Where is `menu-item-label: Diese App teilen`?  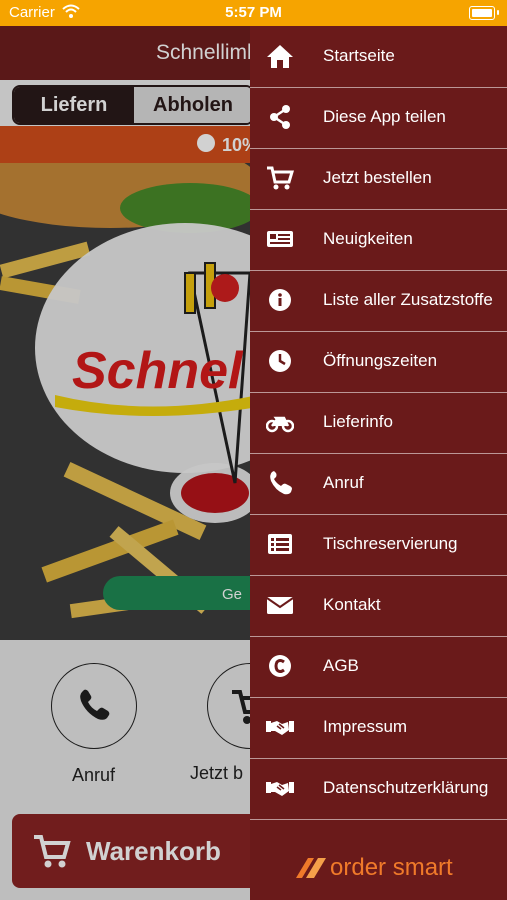 menu-item-label: Diese App teilen is located at coordinates (384, 116).